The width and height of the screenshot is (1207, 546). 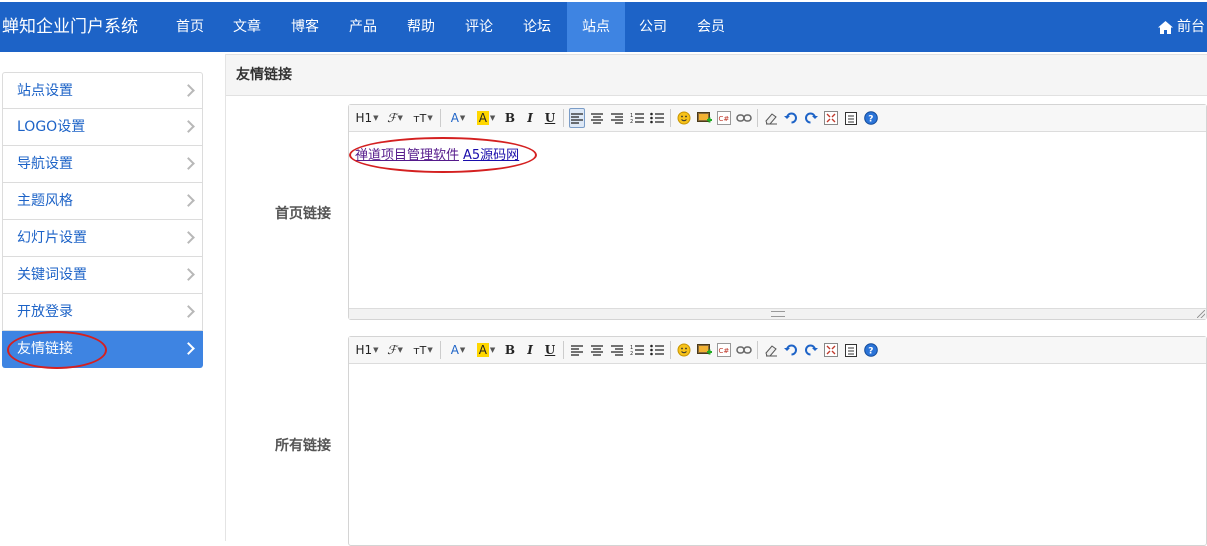 What do you see at coordinates (102, 201) in the screenshot?
I see `sidebar-item-theme: 主题风格` at bounding box center [102, 201].